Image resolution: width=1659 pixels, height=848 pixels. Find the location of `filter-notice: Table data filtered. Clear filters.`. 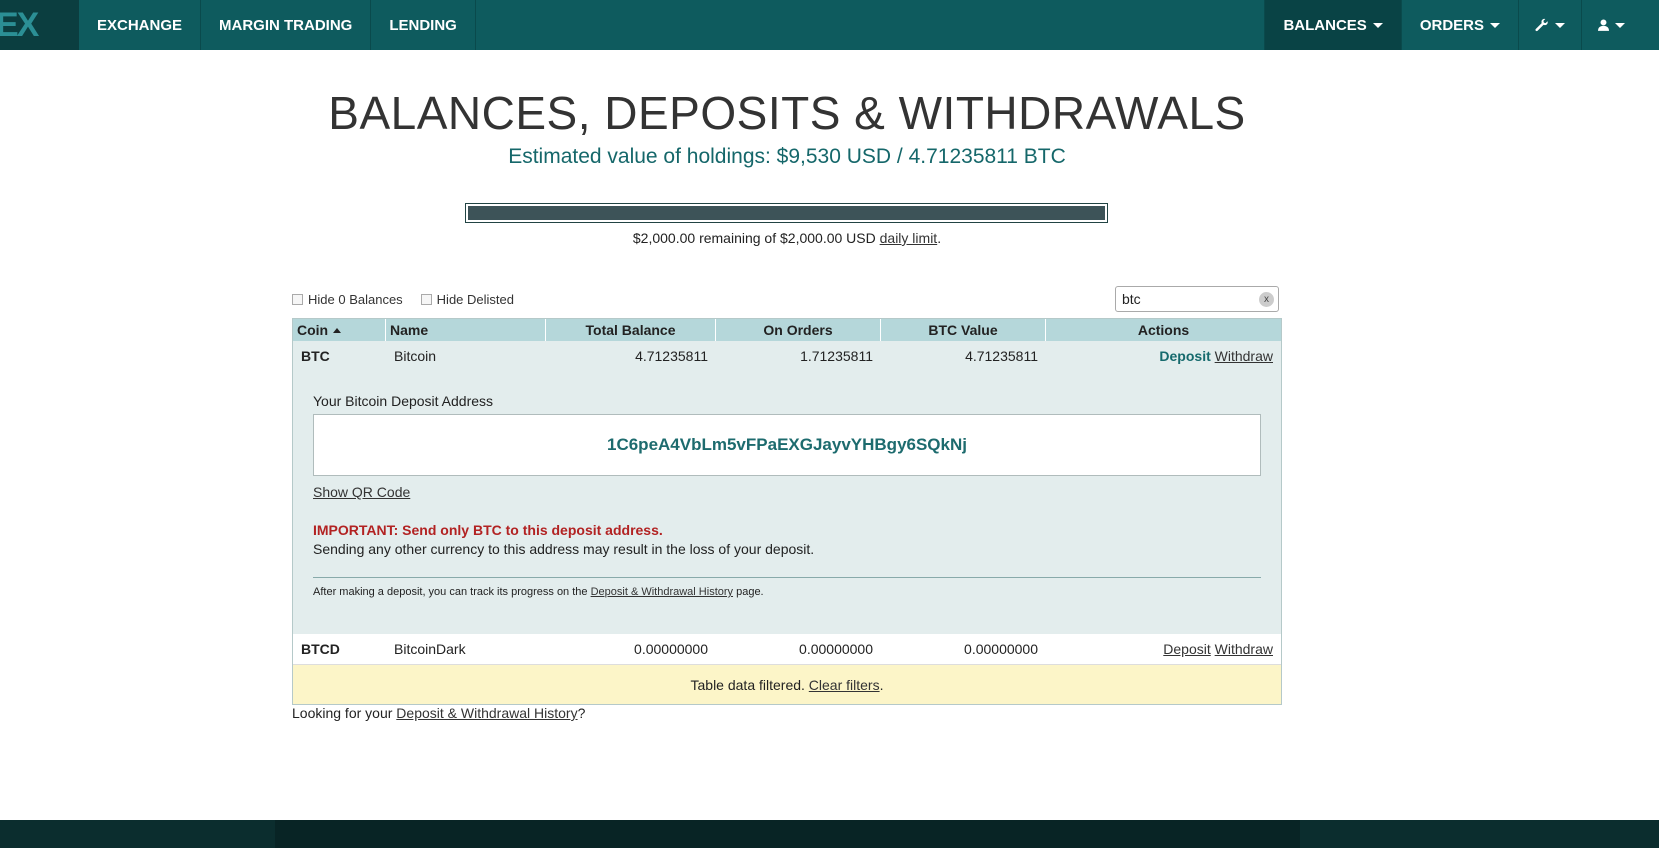

filter-notice: Table data filtered. Clear filters. is located at coordinates (787, 684).